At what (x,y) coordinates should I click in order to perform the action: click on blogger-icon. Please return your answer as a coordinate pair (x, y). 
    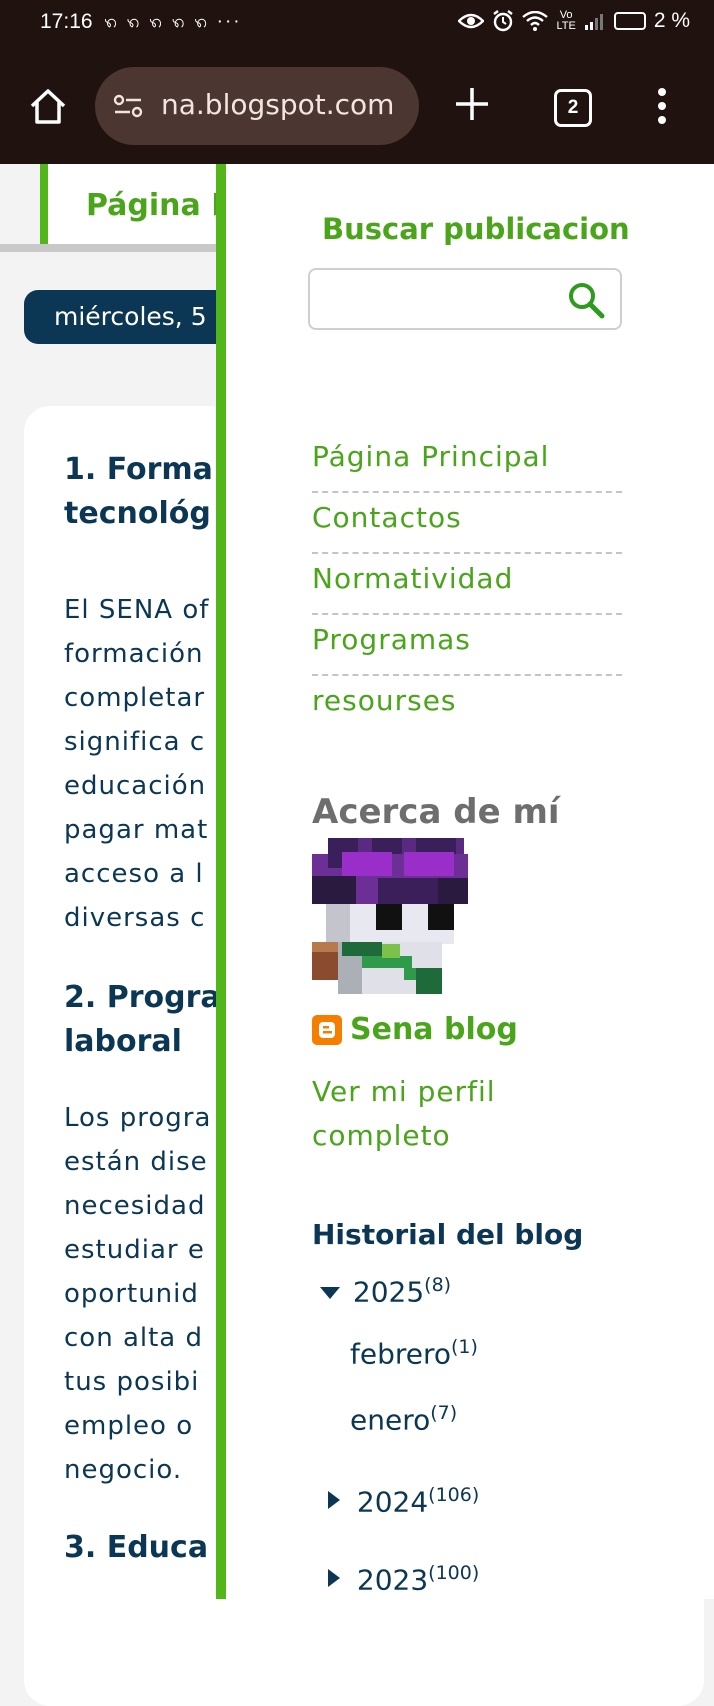
    Looking at the image, I should click on (327, 1029).